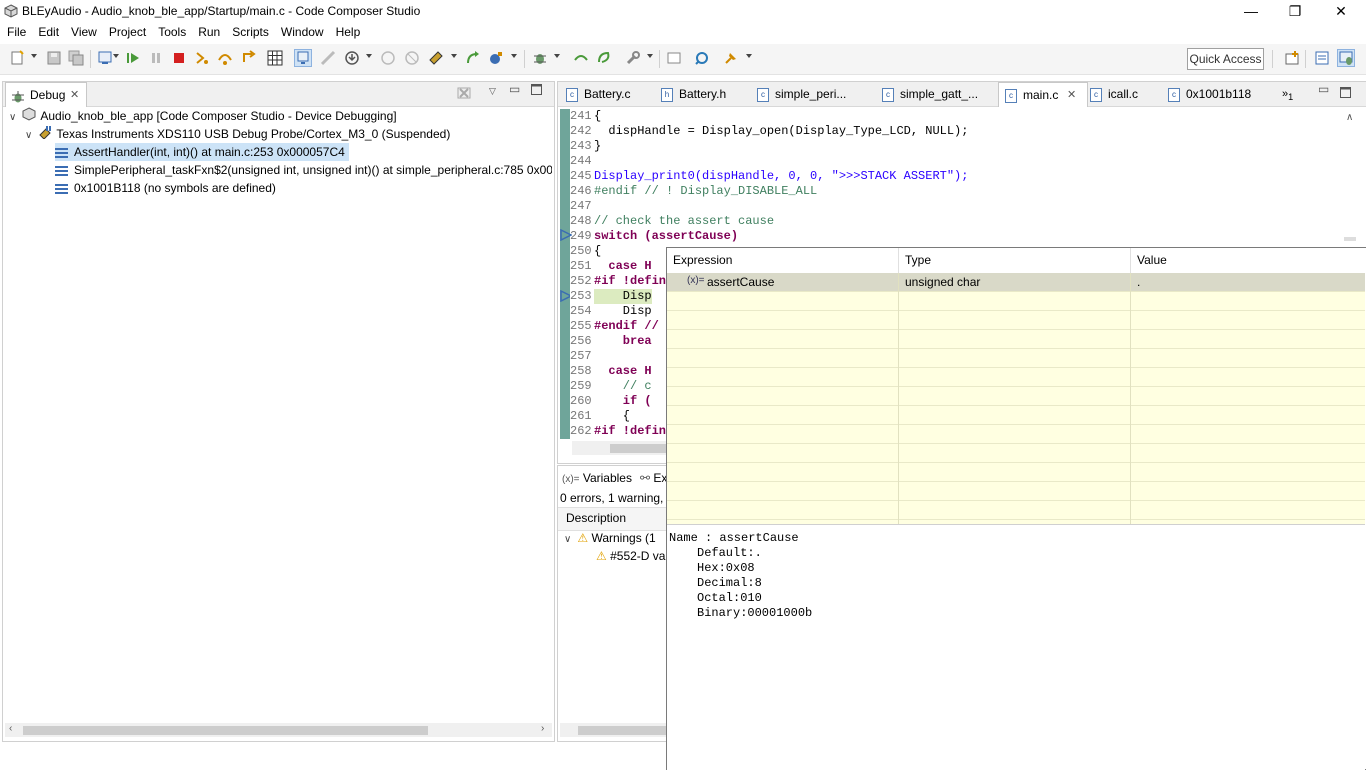  Describe the element at coordinates (202, 58) in the screenshot. I see `step-into-icon` at that location.